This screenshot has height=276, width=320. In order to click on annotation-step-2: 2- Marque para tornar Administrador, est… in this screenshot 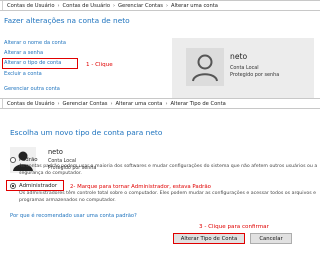, I will do `click(140, 187)`.